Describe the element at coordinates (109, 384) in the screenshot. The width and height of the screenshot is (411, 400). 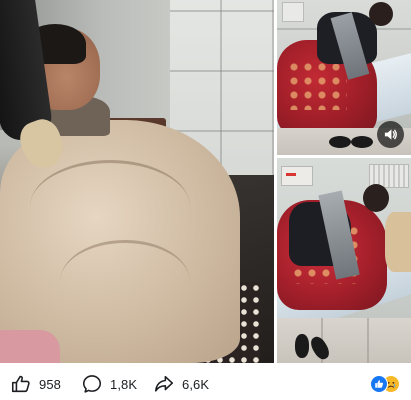
I see `comment-button: 1,8K` at that location.